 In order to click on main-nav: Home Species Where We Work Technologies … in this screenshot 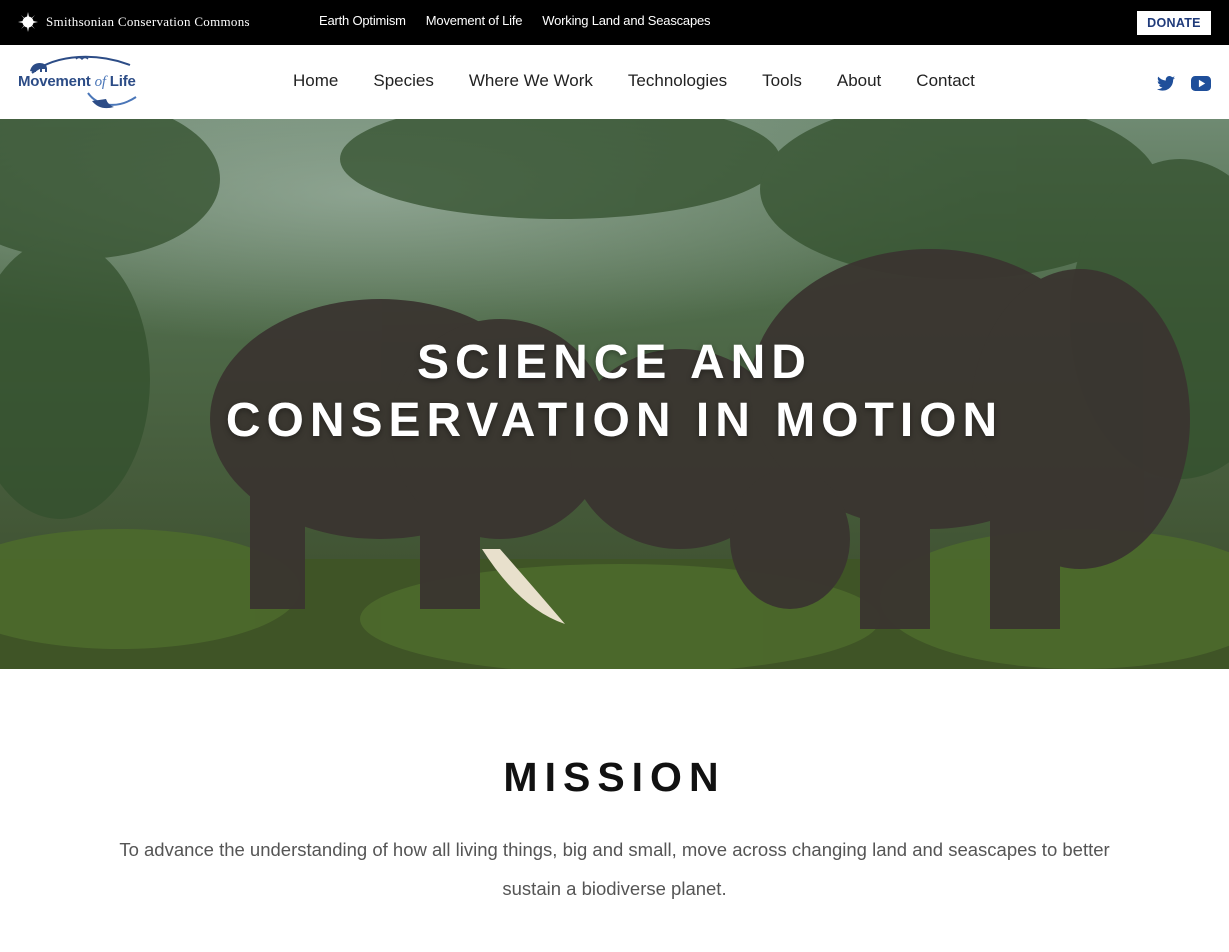, I will do `click(634, 81)`.